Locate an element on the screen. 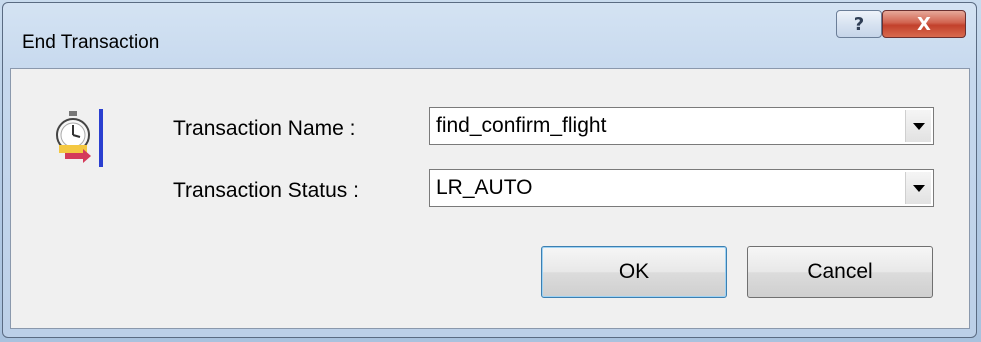 Image resolution: width=981 pixels, height=342 pixels. transaction-name-dropdown-button is located at coordinates (918, 126).